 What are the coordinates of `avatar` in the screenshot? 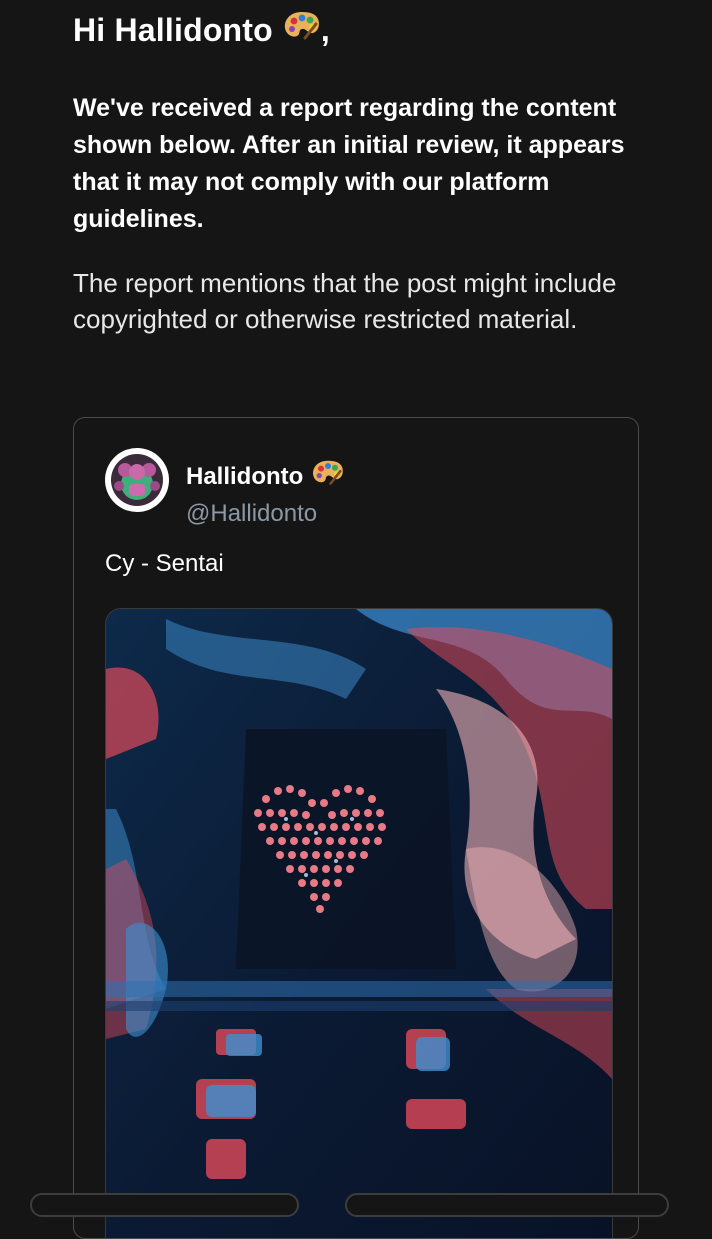 It's located at (137, 480).